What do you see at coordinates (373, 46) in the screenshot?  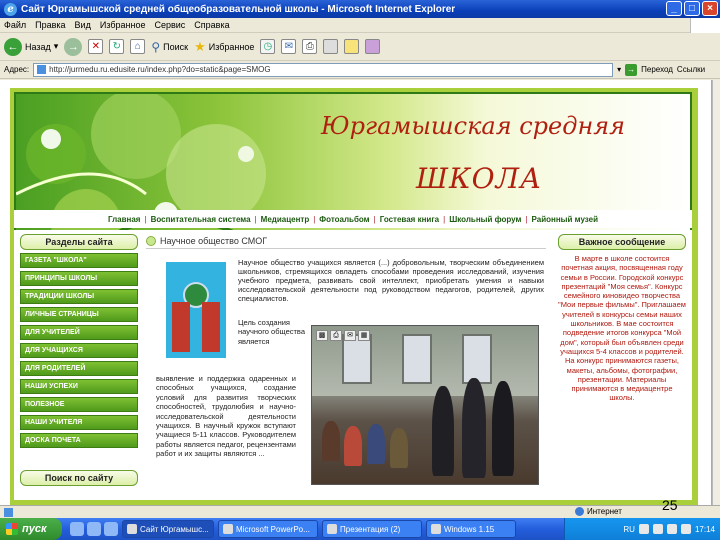 I see `messenger-button` at bounding box center [373, 46].